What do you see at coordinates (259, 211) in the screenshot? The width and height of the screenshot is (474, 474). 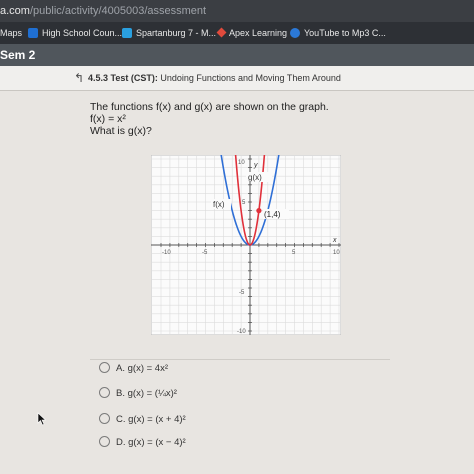 I see `point-marker` at bounding box center [259, 211].